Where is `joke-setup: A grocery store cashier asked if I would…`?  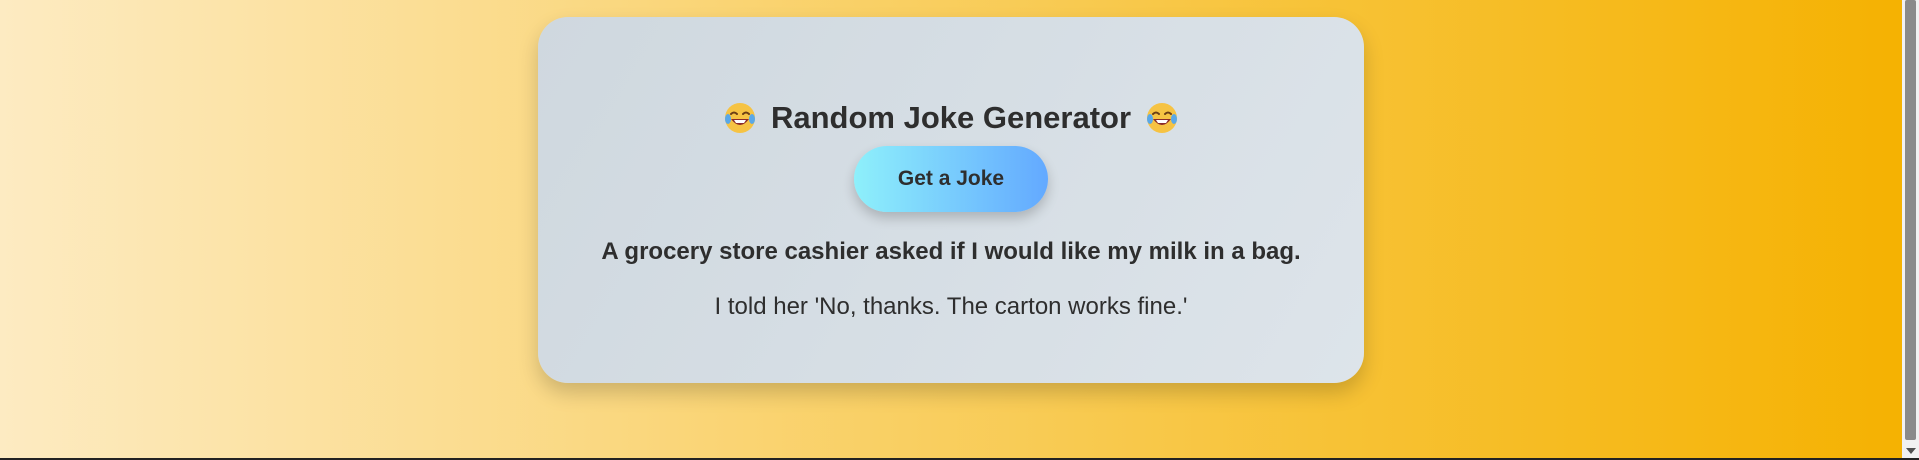
joke-setup: A grocery store cashier asked if I would… is located at coordinates (951, 251).